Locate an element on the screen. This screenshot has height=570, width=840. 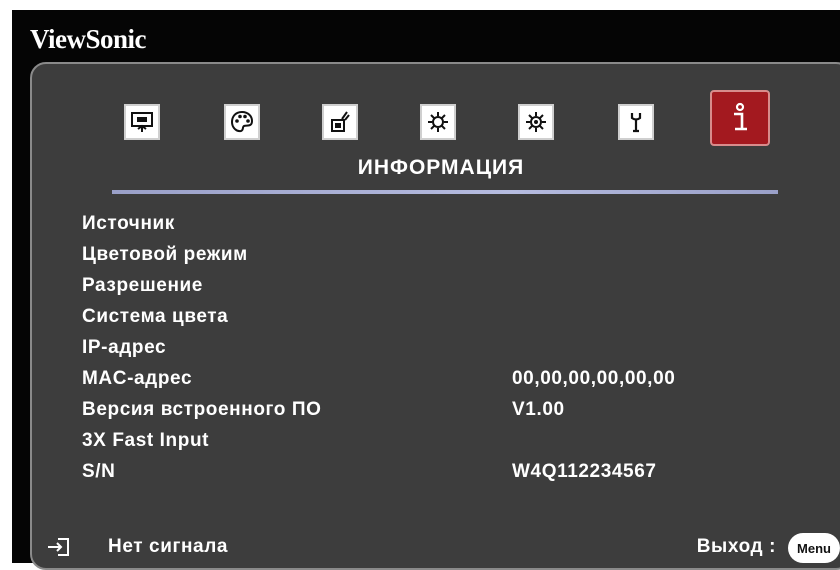
tab-power is located at coordinates (340, 122).